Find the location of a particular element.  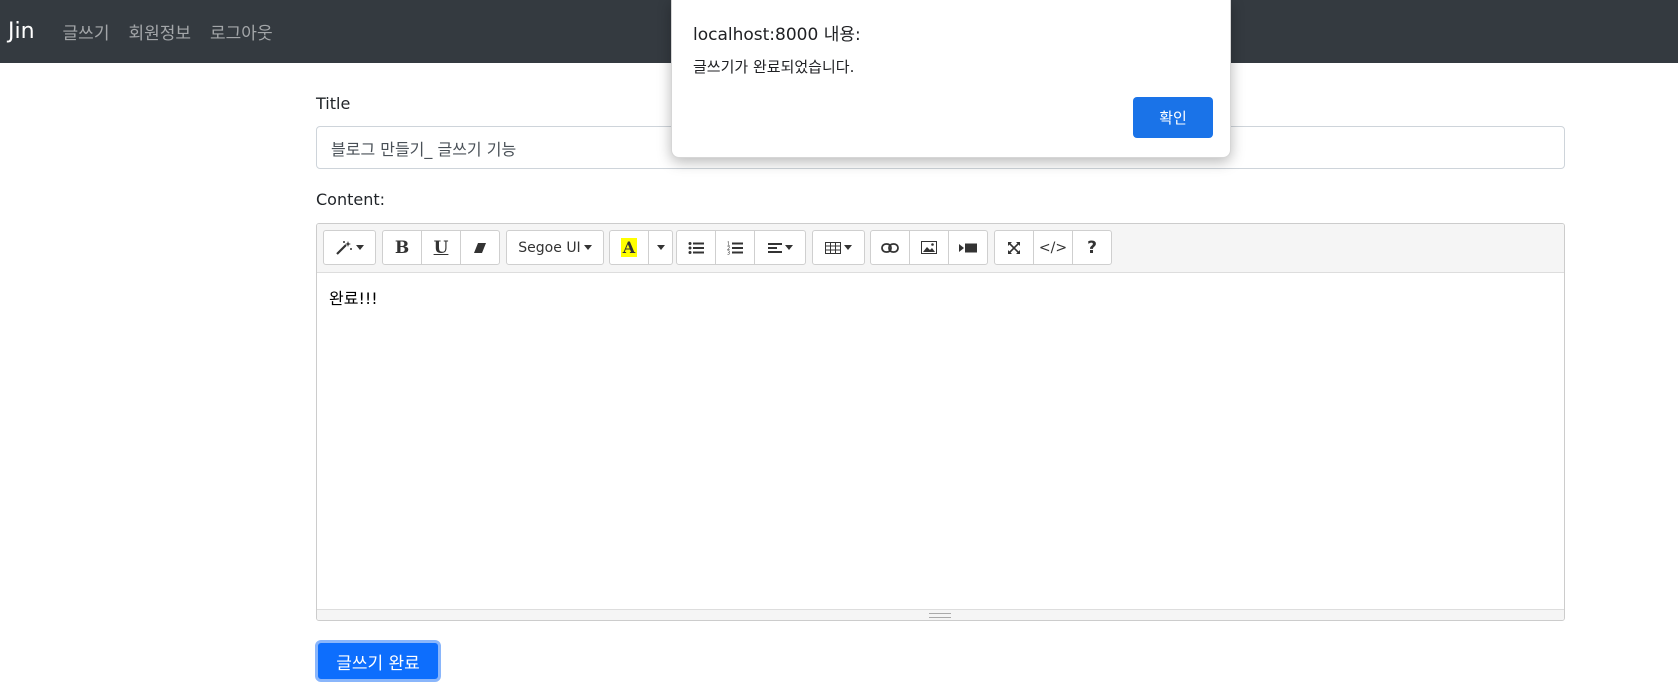

help-button: ? is located at coordinates (1092, 247).